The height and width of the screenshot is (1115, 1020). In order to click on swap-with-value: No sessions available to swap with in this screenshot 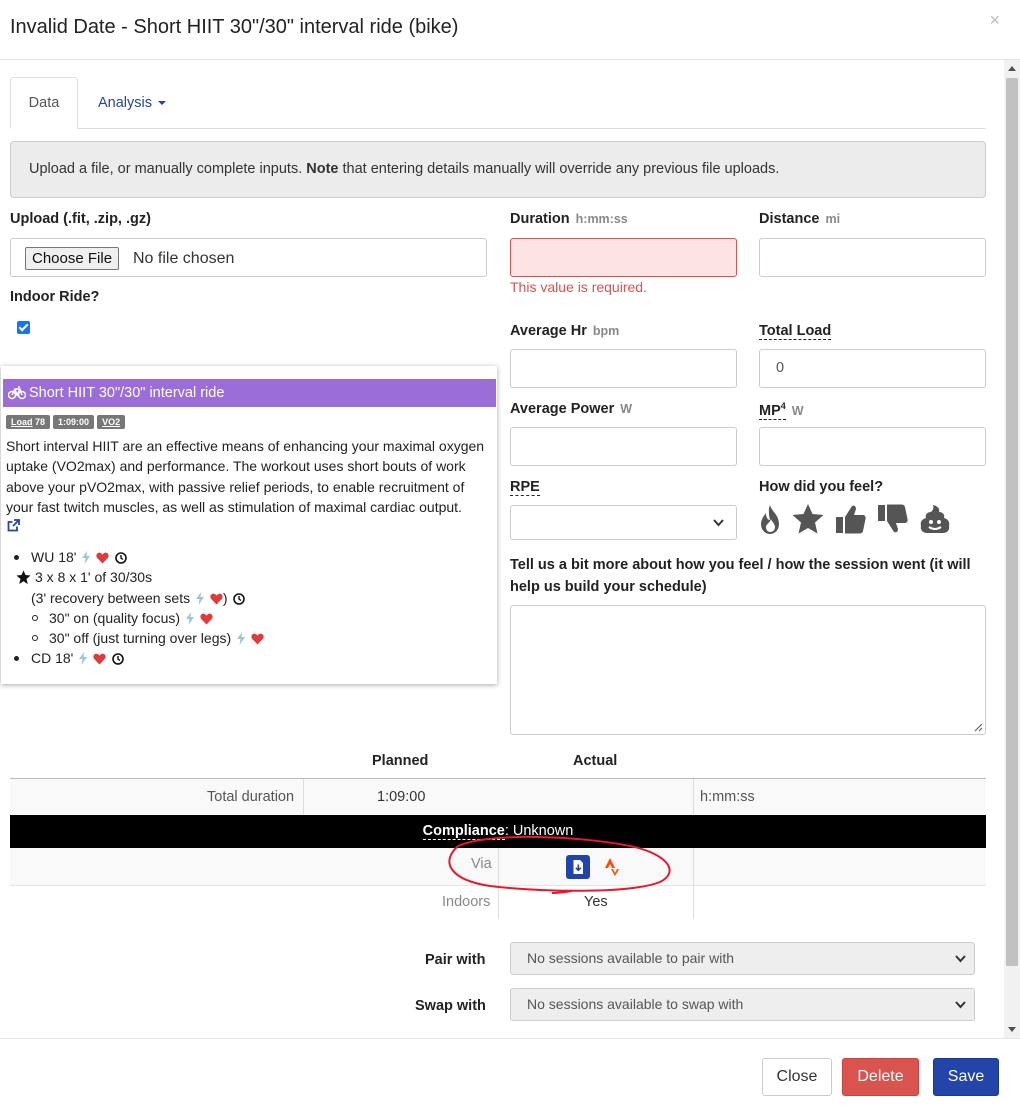, I will do `click(635, 1004)`.